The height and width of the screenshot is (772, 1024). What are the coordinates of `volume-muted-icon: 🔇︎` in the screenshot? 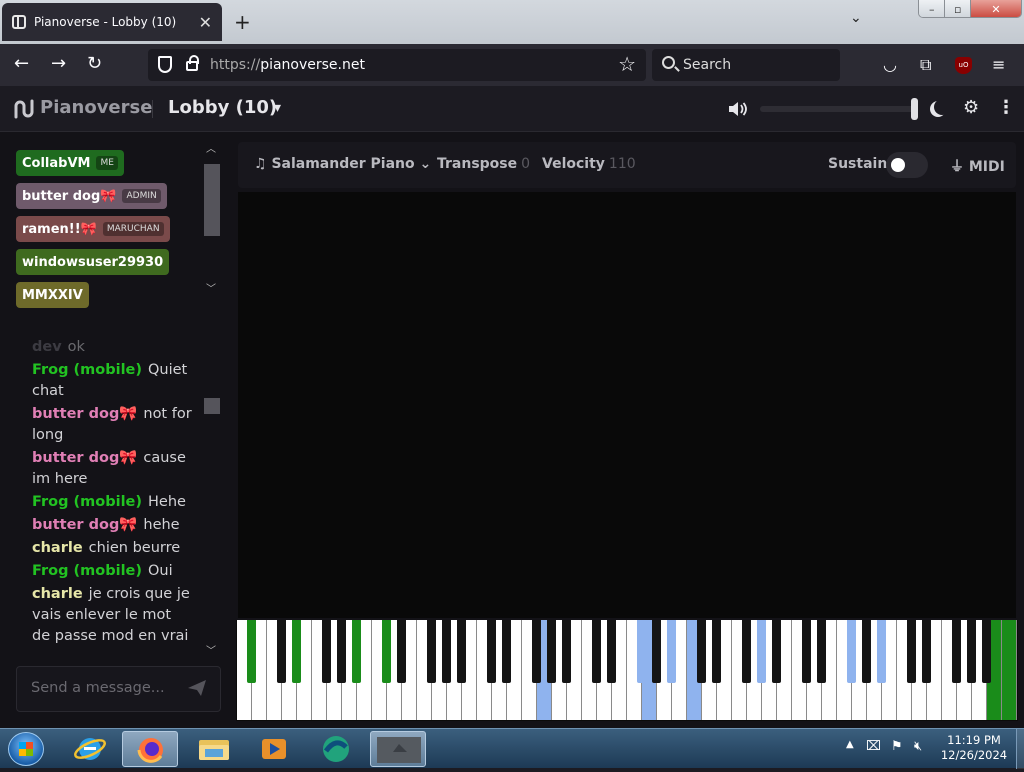 It's located at (918, 746).